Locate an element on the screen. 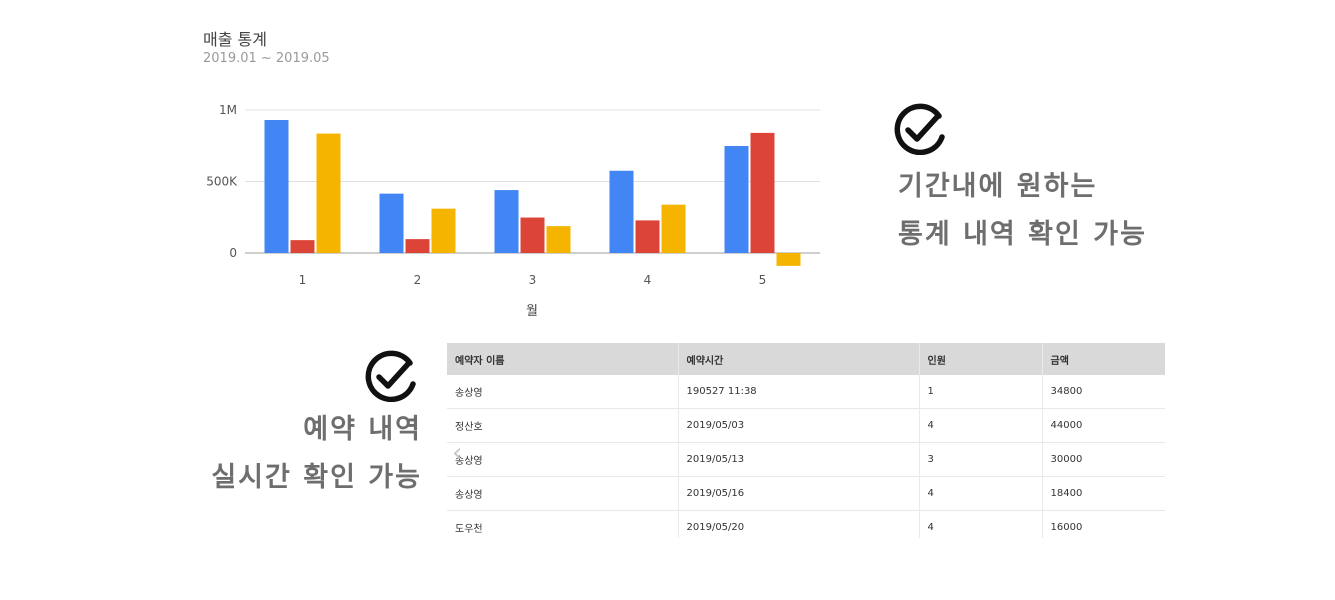 This screenshot has height=600, width=1335. cell-time: 2019/05/13 is located at coordinates (798, 459).